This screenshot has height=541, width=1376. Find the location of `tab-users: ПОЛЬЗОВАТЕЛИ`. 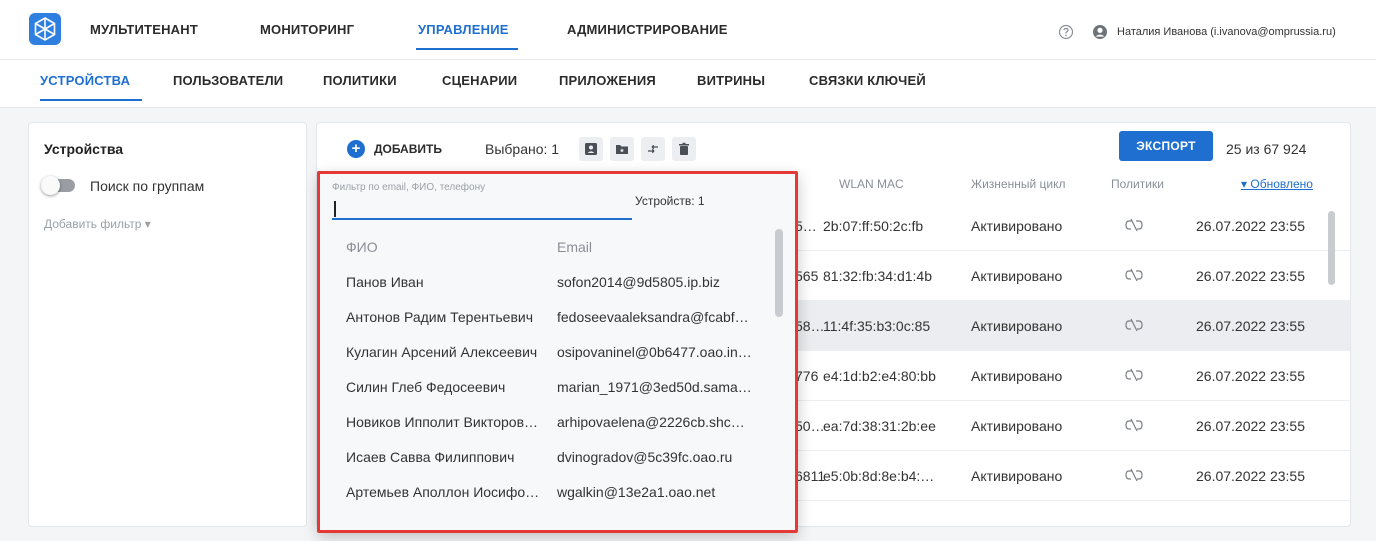

tab-users: ПОЛЬЗОВАТЕЛИ is located at coordinates (228, 80).